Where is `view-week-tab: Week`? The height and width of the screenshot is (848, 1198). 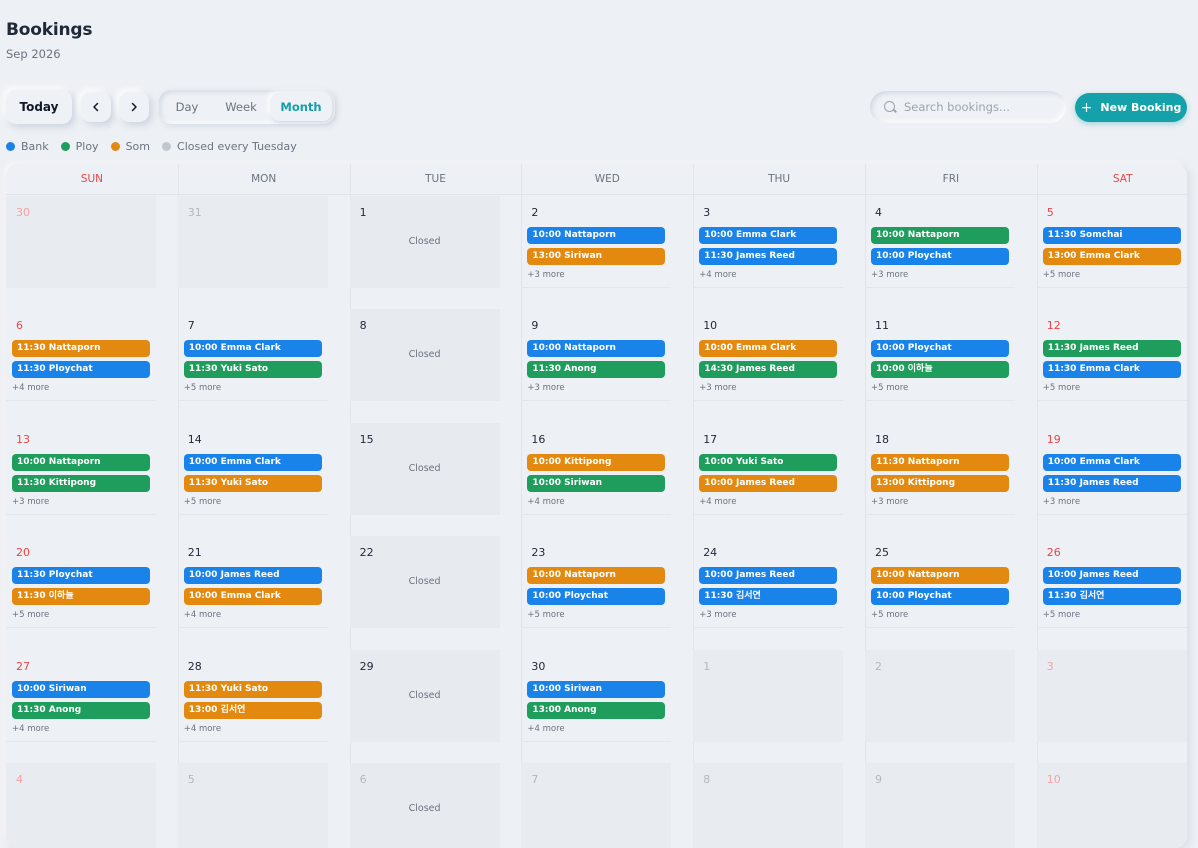 view-week-tab: Week is located at coordinates (241, 107).